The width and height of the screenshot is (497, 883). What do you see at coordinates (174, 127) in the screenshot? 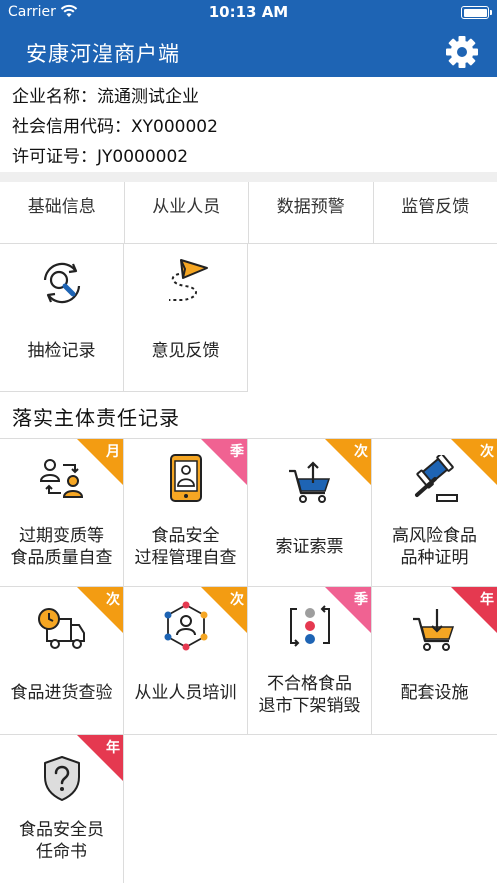
I see `credit-code-value: XY000002` at bounding box center [174, 127].